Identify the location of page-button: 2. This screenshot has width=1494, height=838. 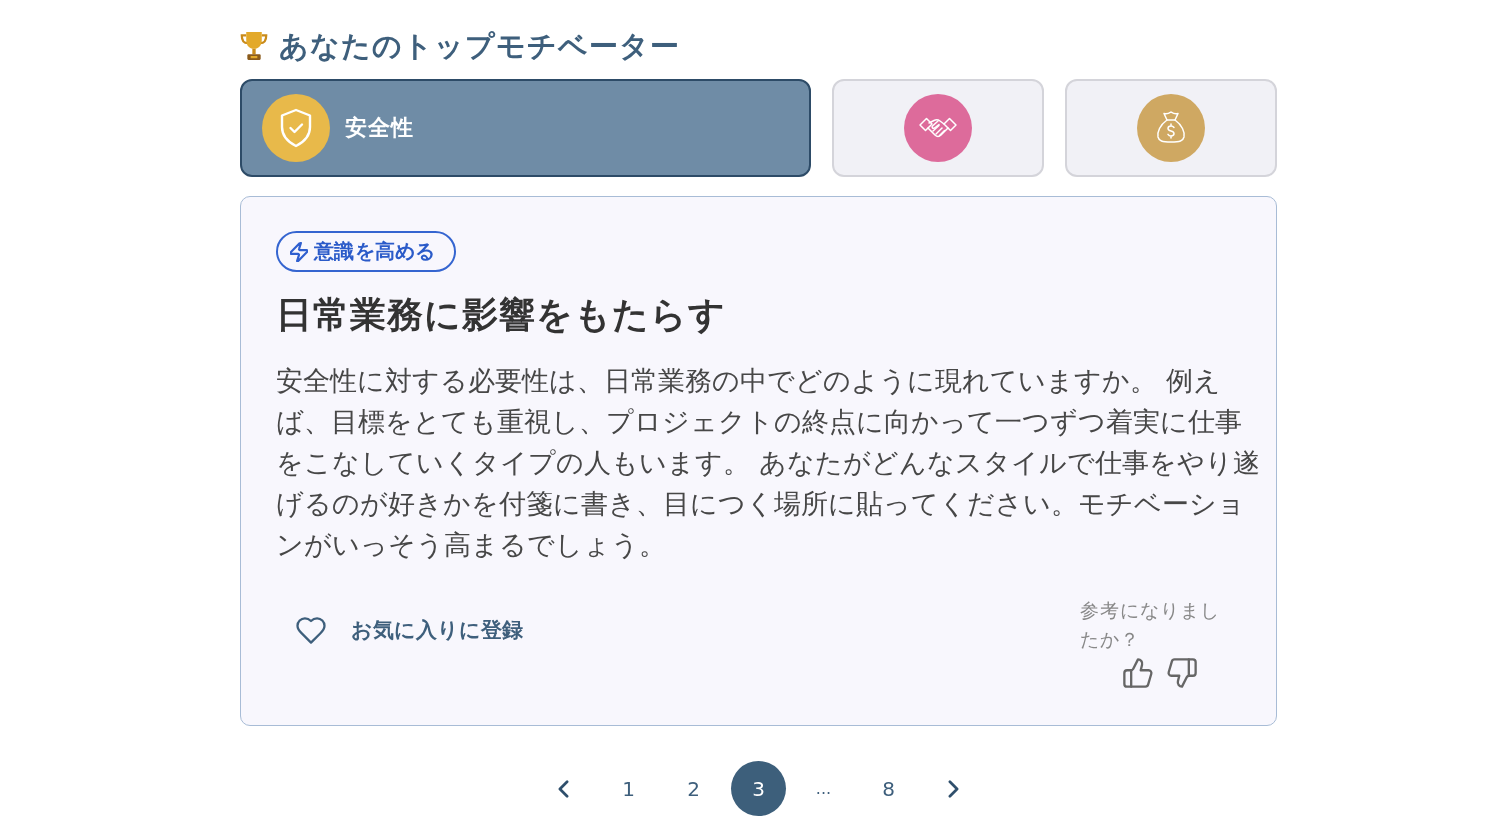
(693, 788).